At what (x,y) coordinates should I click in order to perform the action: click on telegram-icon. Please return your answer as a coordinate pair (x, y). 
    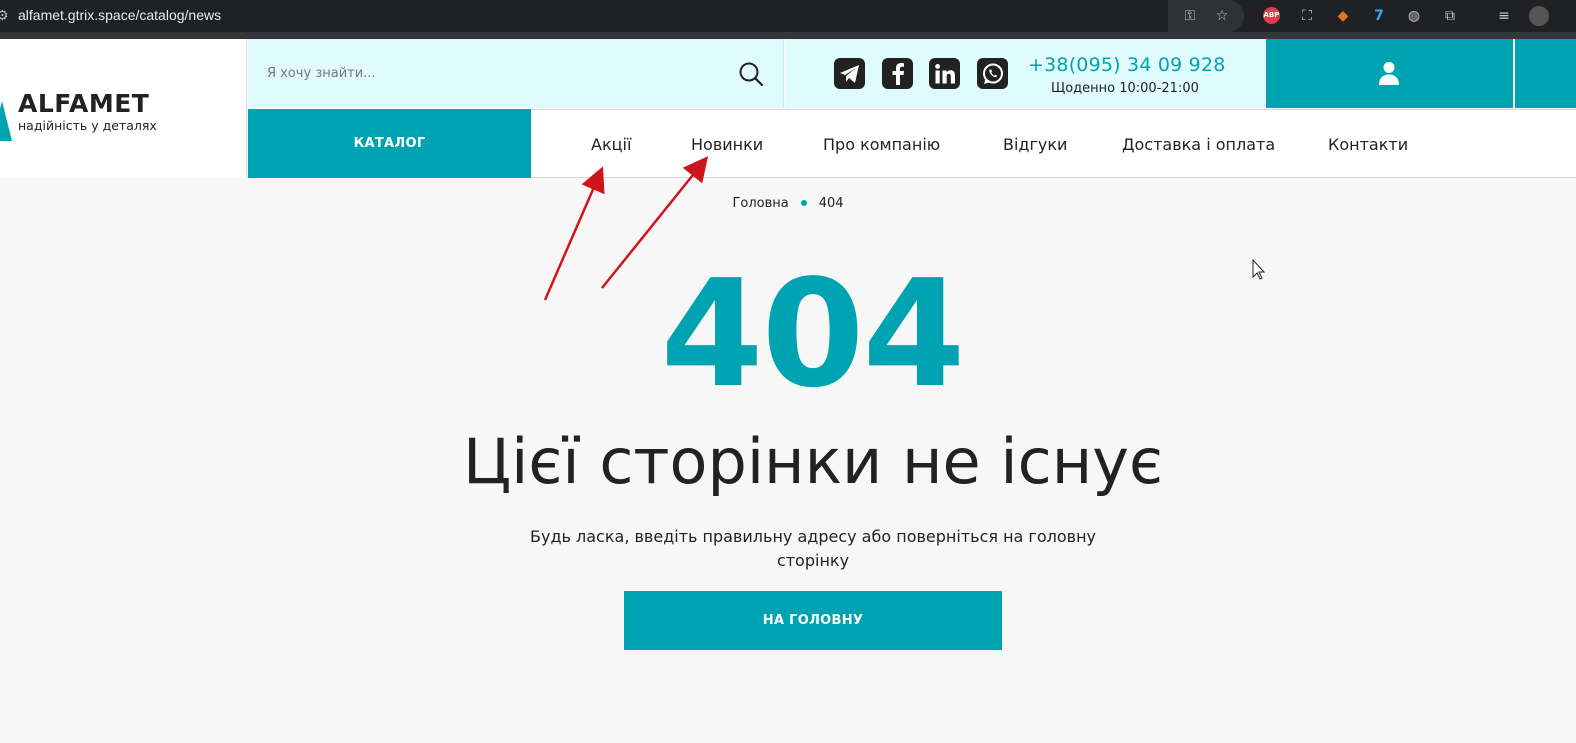
    Looking at the image, I should click on (849, 73).